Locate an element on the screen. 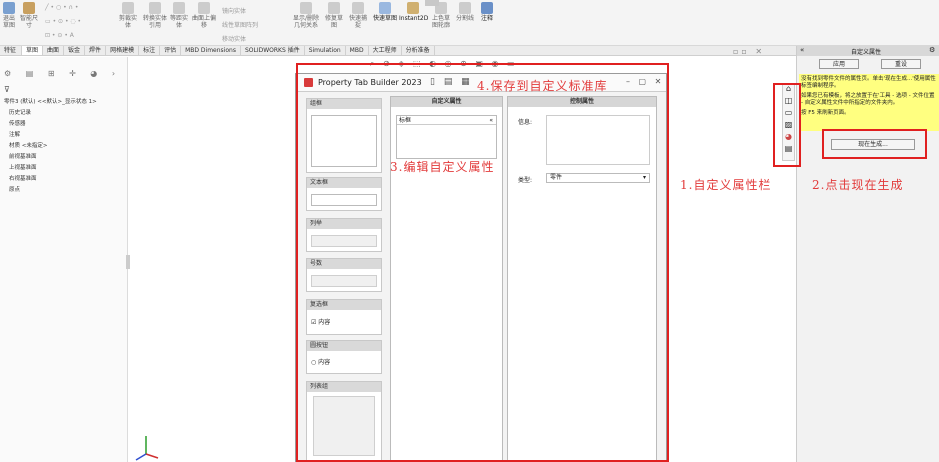  trim-icon is located at coordinates (128, 8).